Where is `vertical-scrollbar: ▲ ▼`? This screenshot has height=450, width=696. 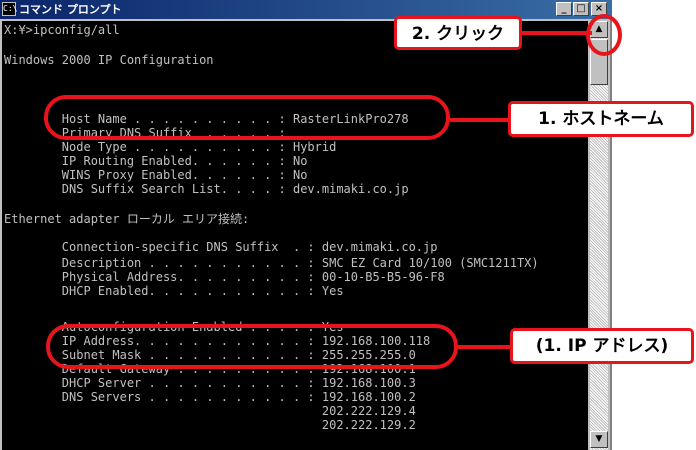
vertical-scrollbar: ▲ ▼ is located at coordinates (599, 235).